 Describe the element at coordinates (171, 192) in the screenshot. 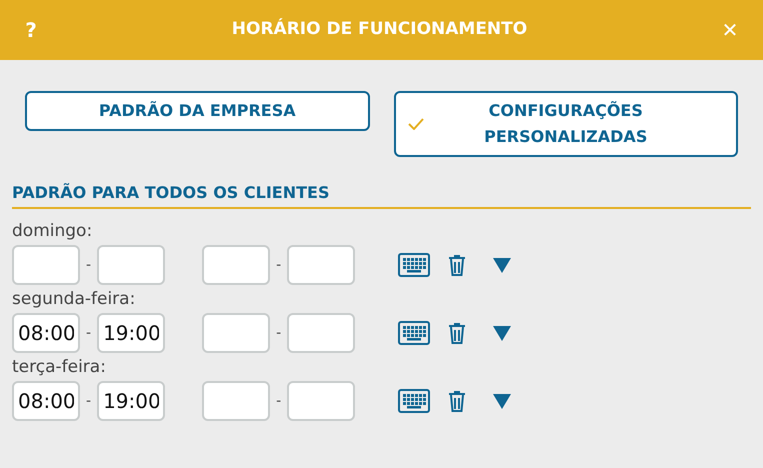

I see `section-title: PADRÃO PARA TODOS OS CLIENTES` at that location.